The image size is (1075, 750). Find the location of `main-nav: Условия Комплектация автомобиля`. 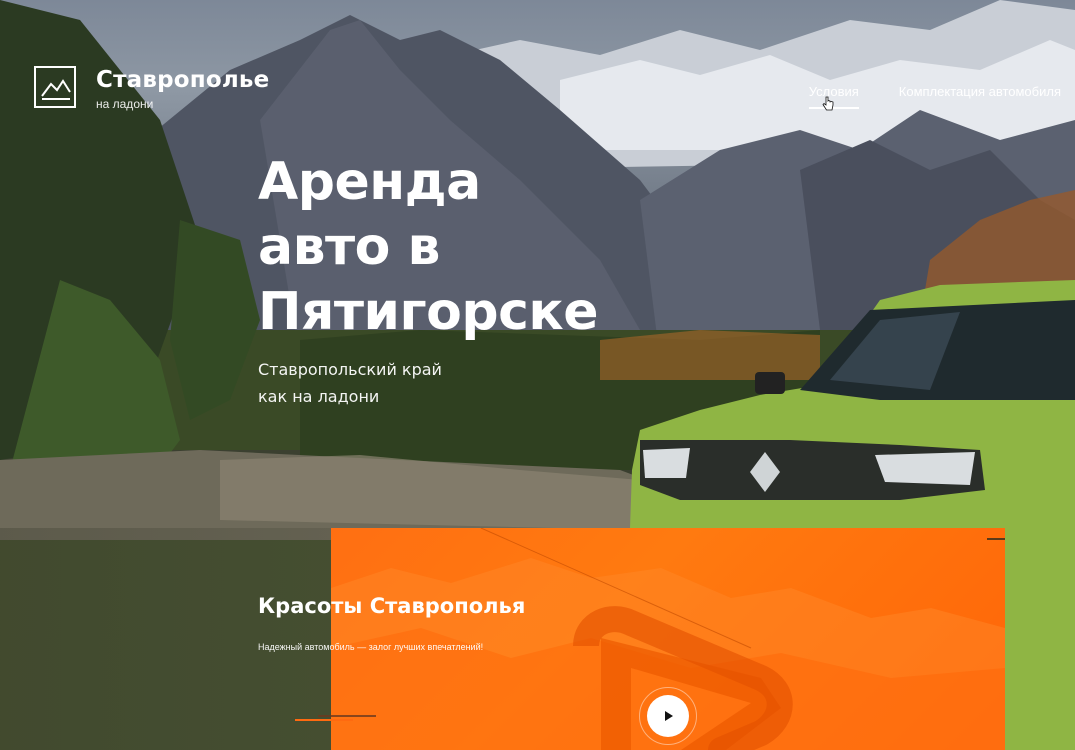

main-nav: Условия Комплектация автомобиля is located at coordinates (915, 96).